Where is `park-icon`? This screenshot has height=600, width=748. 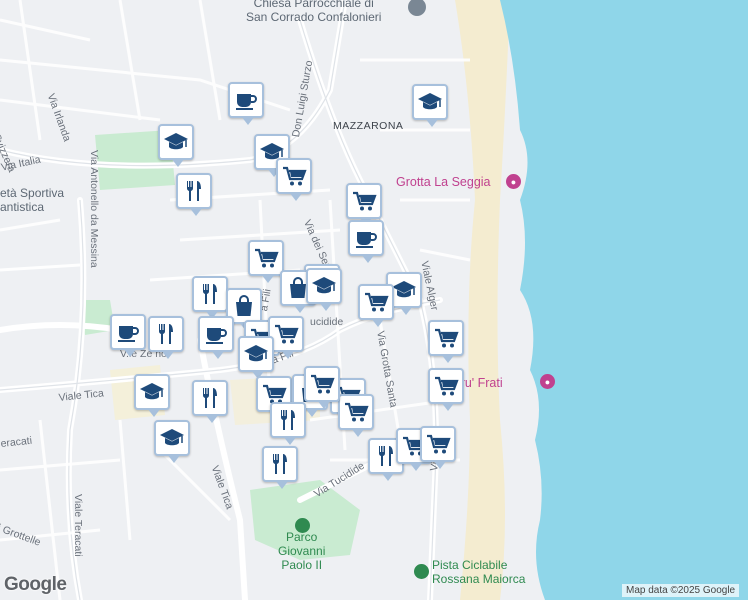 park-icon is located at coordinates (302, 525).